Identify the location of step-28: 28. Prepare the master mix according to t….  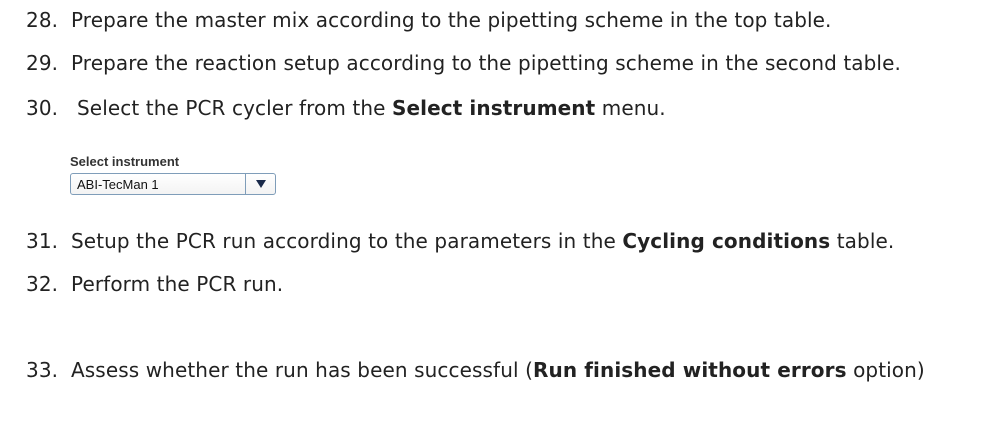
(429, 20).